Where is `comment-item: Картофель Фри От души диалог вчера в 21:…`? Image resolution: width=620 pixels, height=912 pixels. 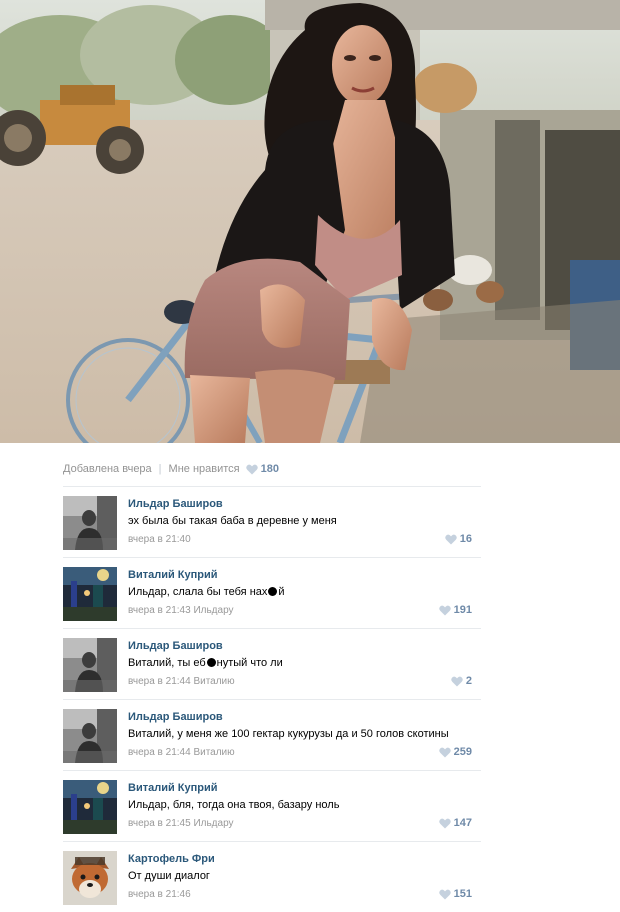 comment-item: Картофель Фри От души диалог вчера в 21:… is located at coordinates (272, 876).